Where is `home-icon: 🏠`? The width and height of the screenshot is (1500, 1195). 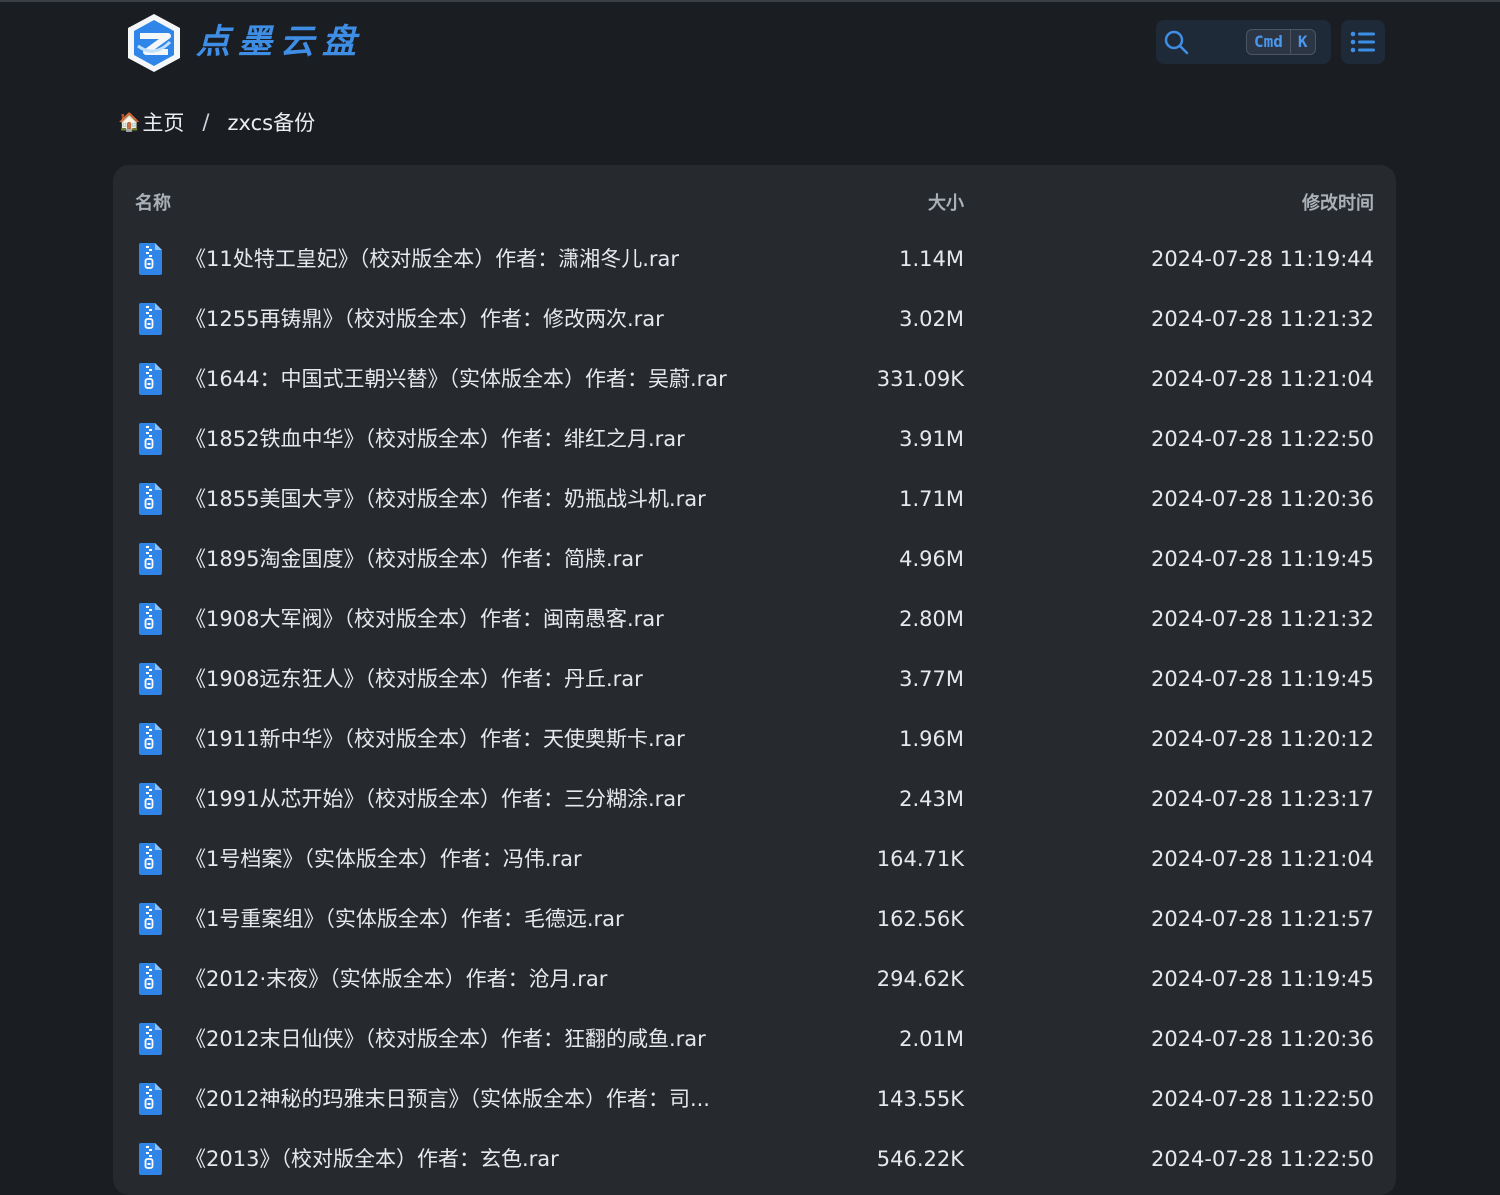
home-icon: 🏠 is located at coordinates (129, 122).